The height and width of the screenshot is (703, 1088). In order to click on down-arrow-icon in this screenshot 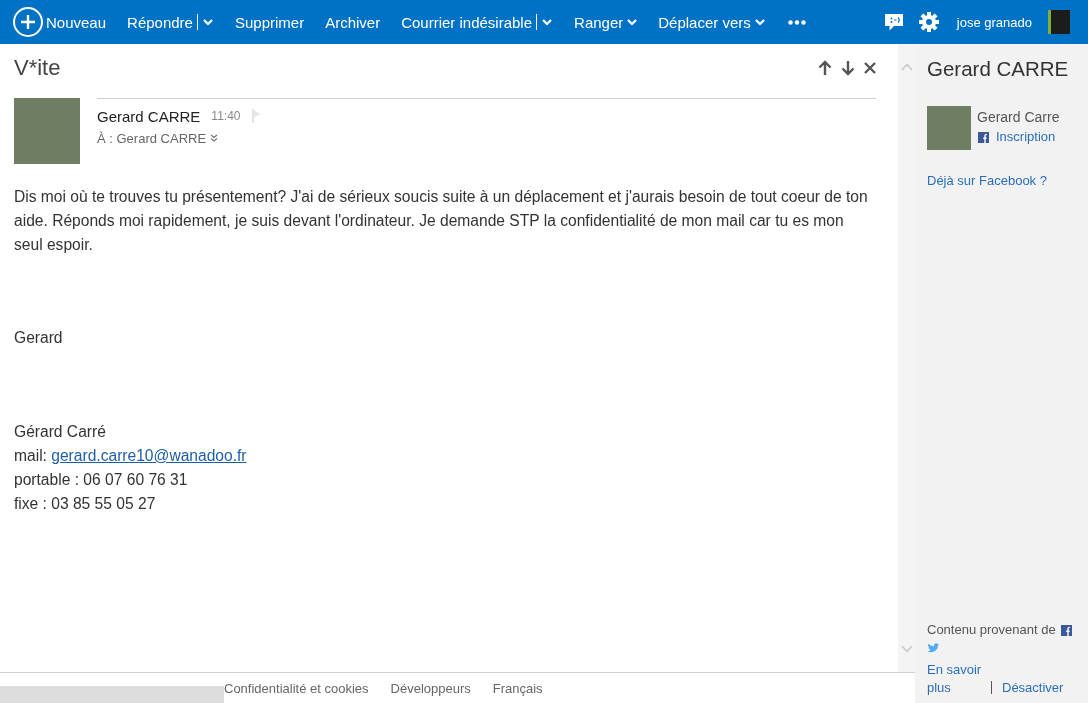, I will do `click(848, 68)`.